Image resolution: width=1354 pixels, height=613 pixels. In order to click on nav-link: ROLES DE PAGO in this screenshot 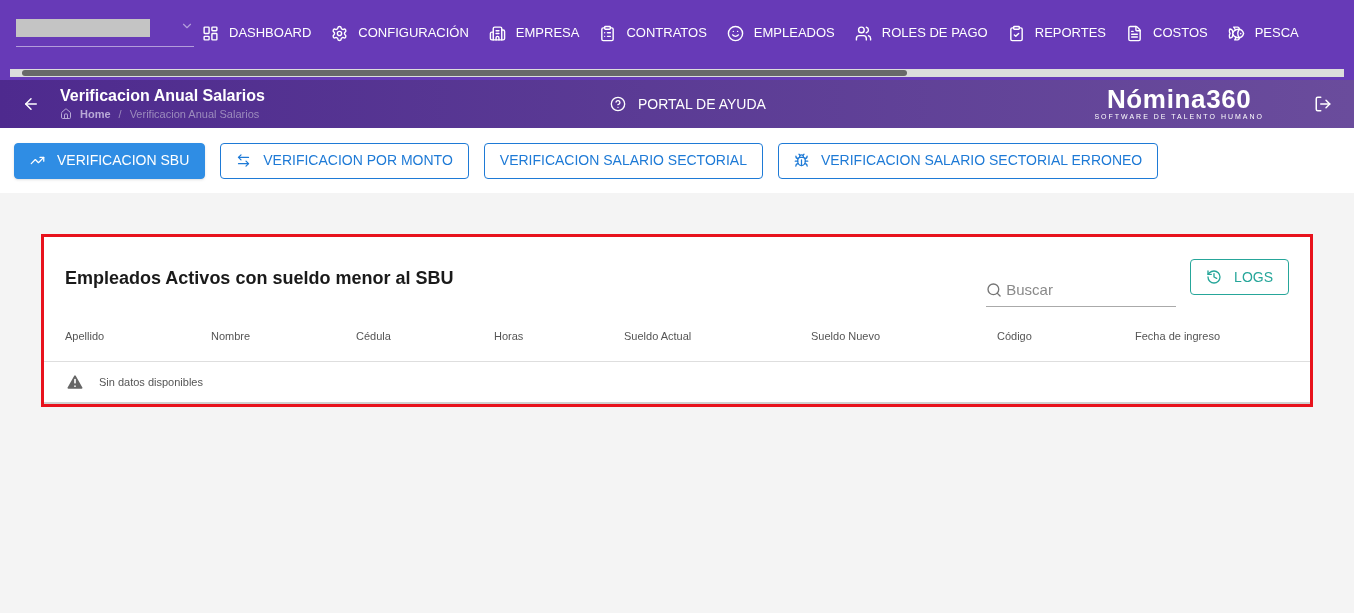, I will do `click(921, 33)`.